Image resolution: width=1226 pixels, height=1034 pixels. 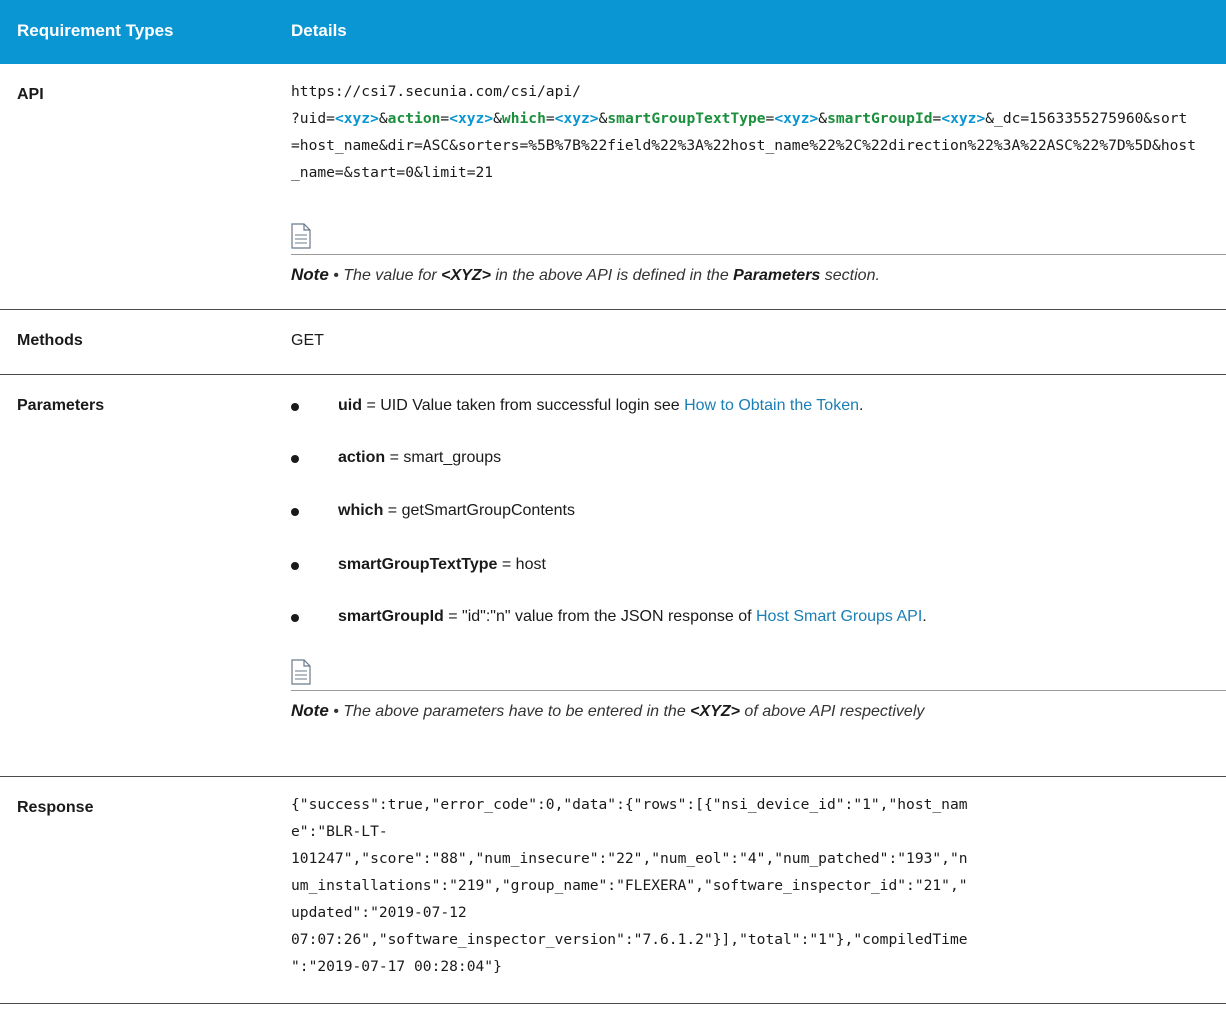 I want to click on header-details: Details, so click(x=319, y=30).